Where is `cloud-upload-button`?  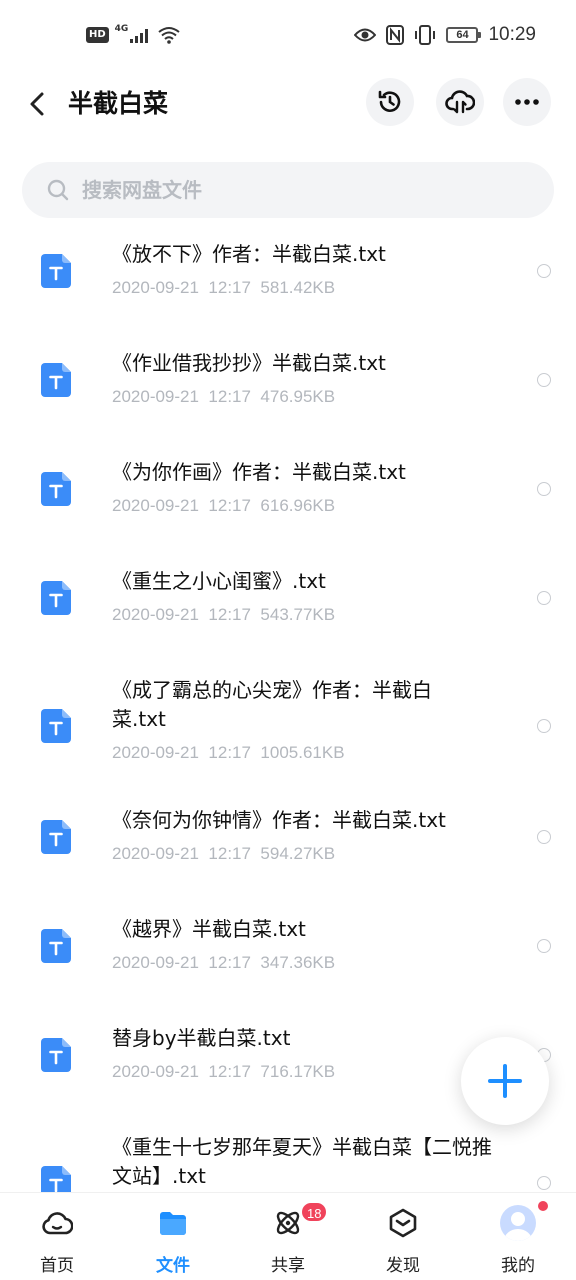
cloud-upload-button is located at coordinates (460, 102).